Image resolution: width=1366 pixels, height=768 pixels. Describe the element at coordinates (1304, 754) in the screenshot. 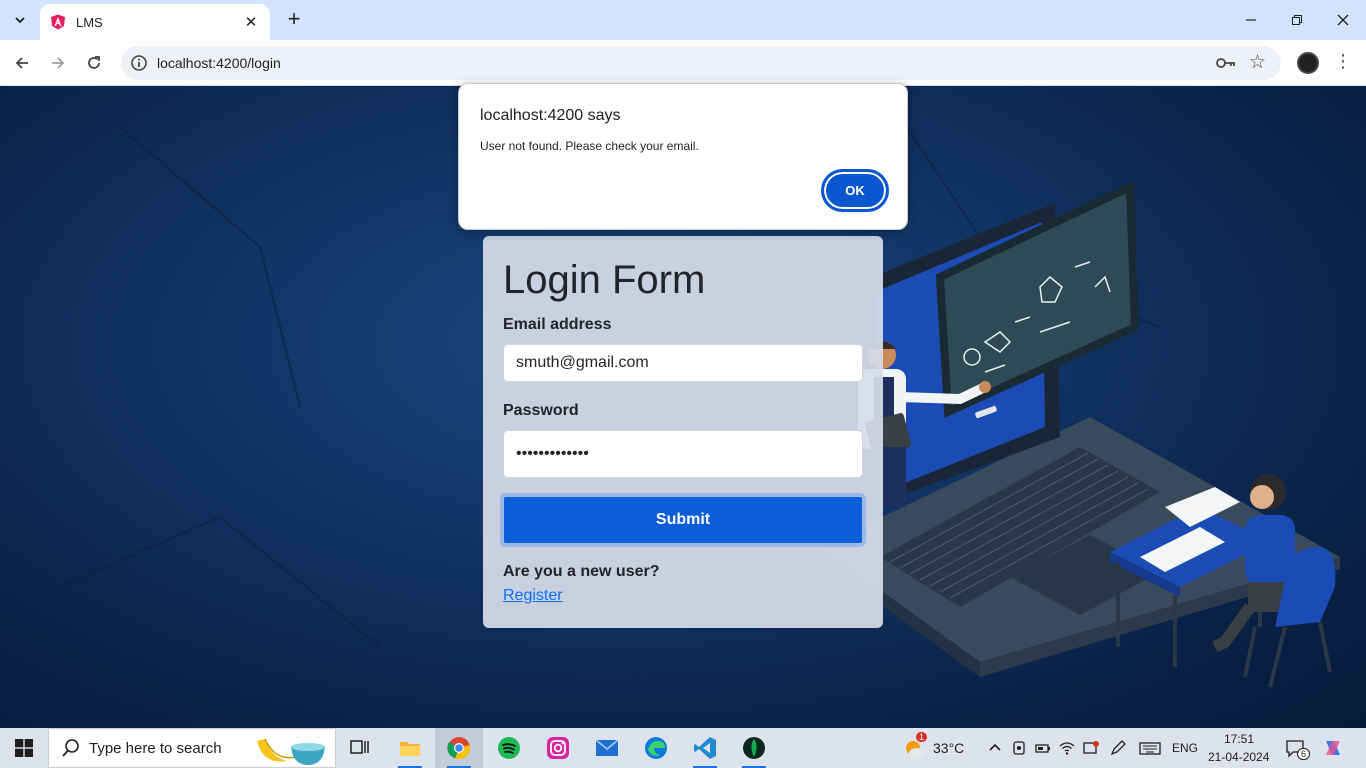

I see `notification-count: 6` at that location.